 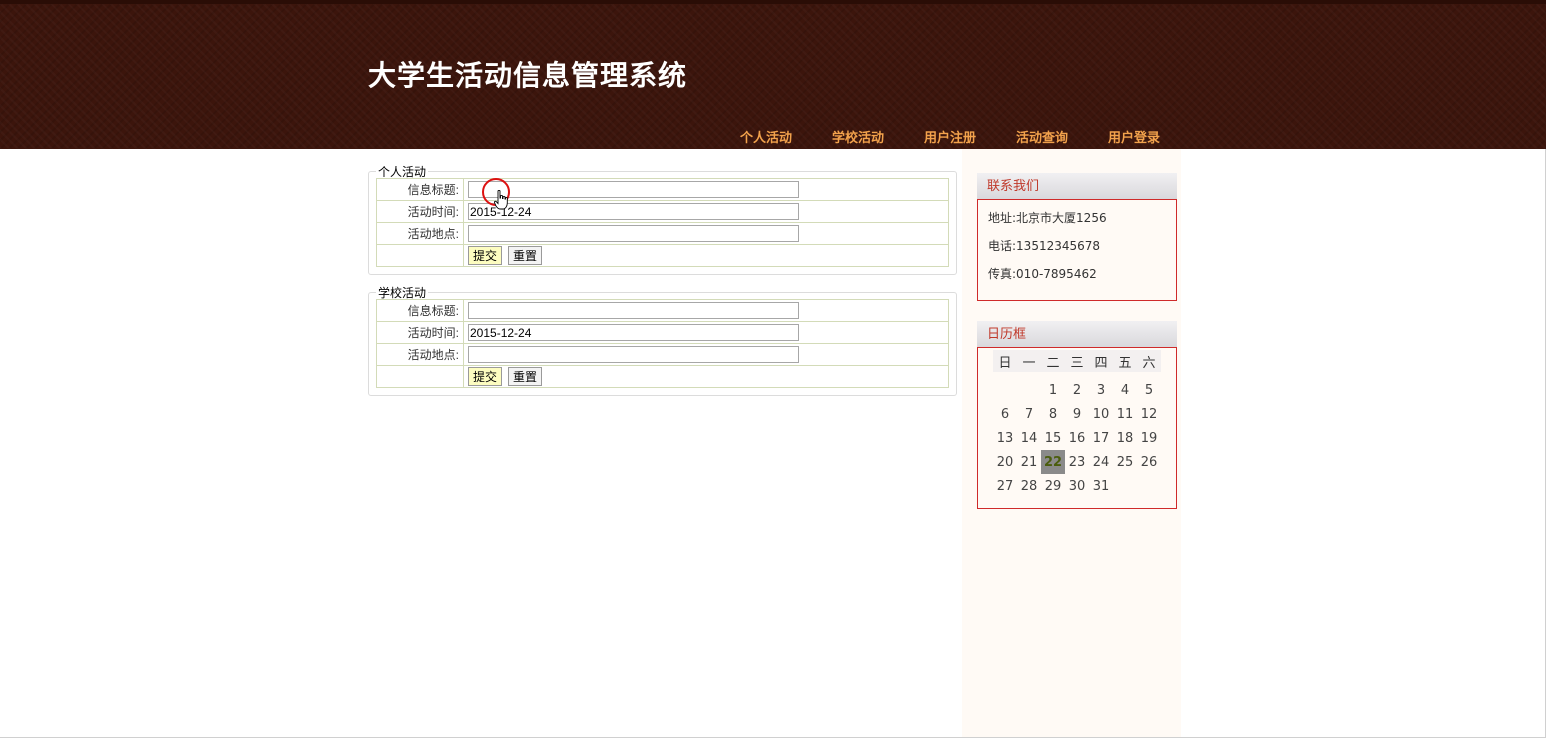 I want to click on school-submit-button: 提交, so click(x=485, y=376).